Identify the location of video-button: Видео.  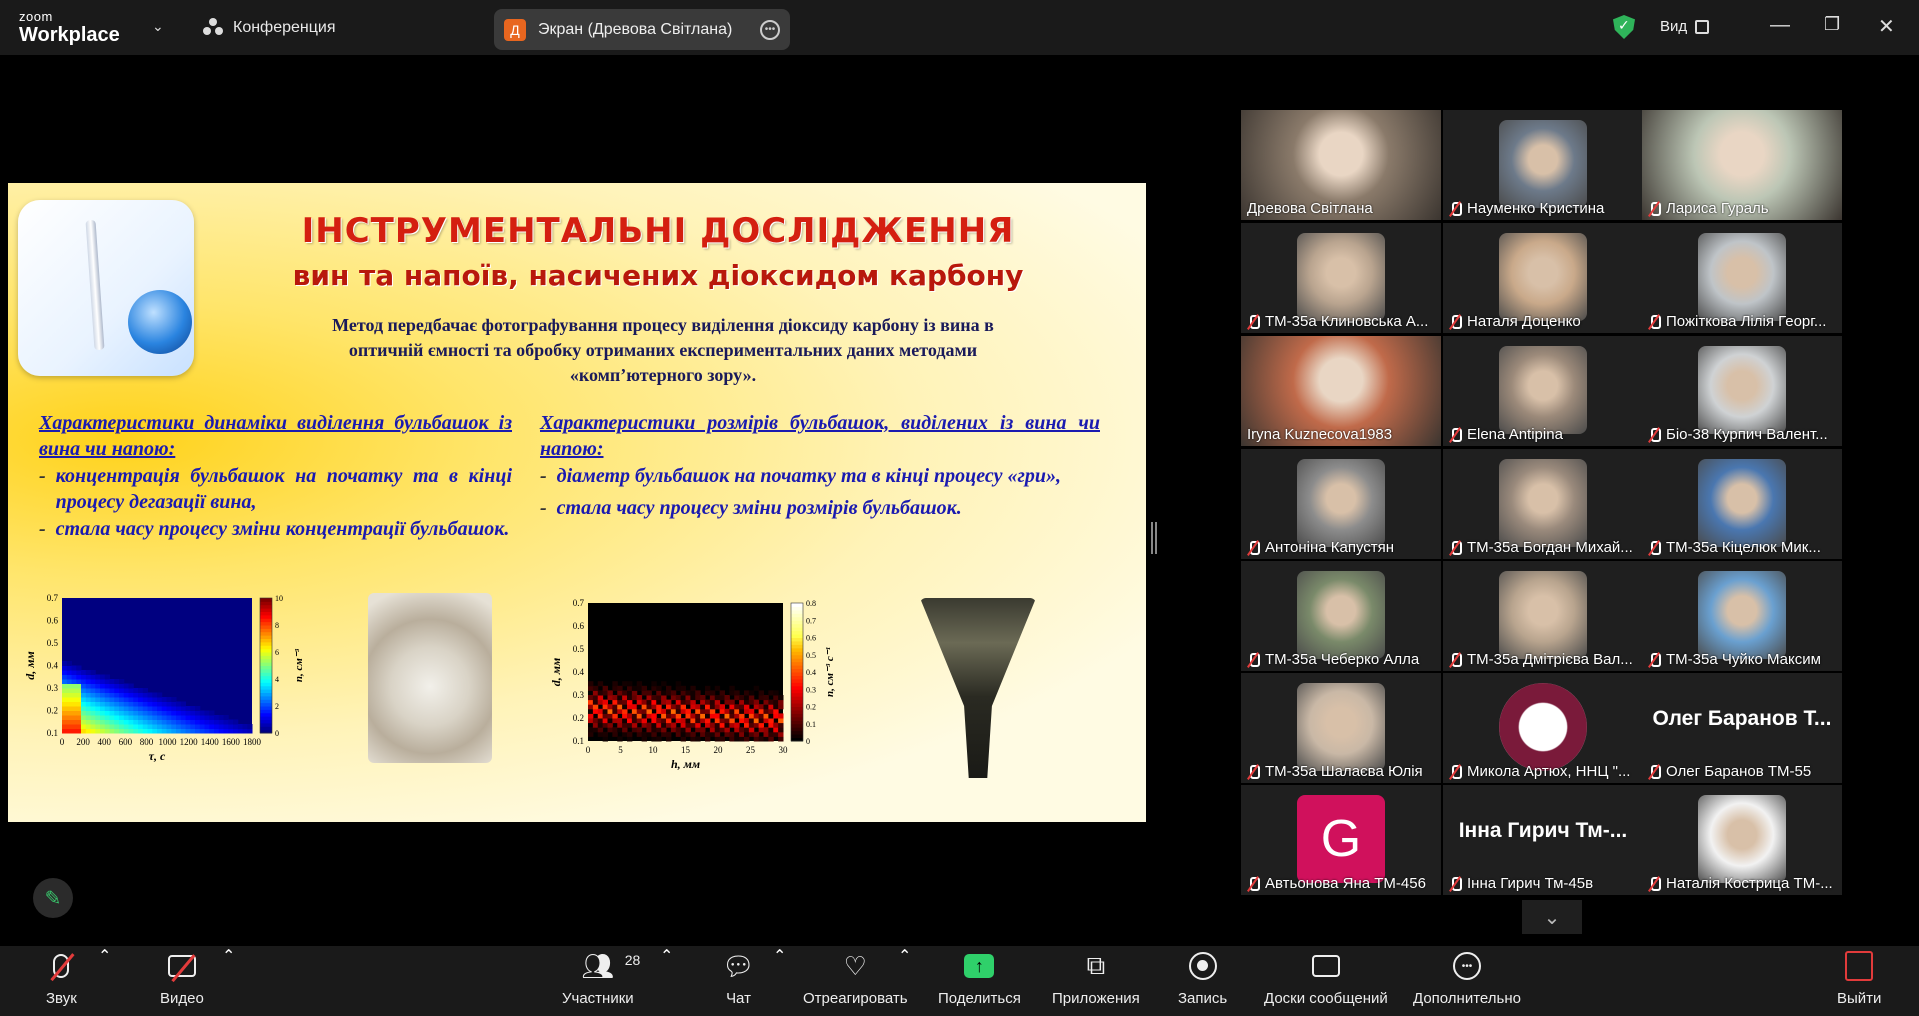
(182, 981).